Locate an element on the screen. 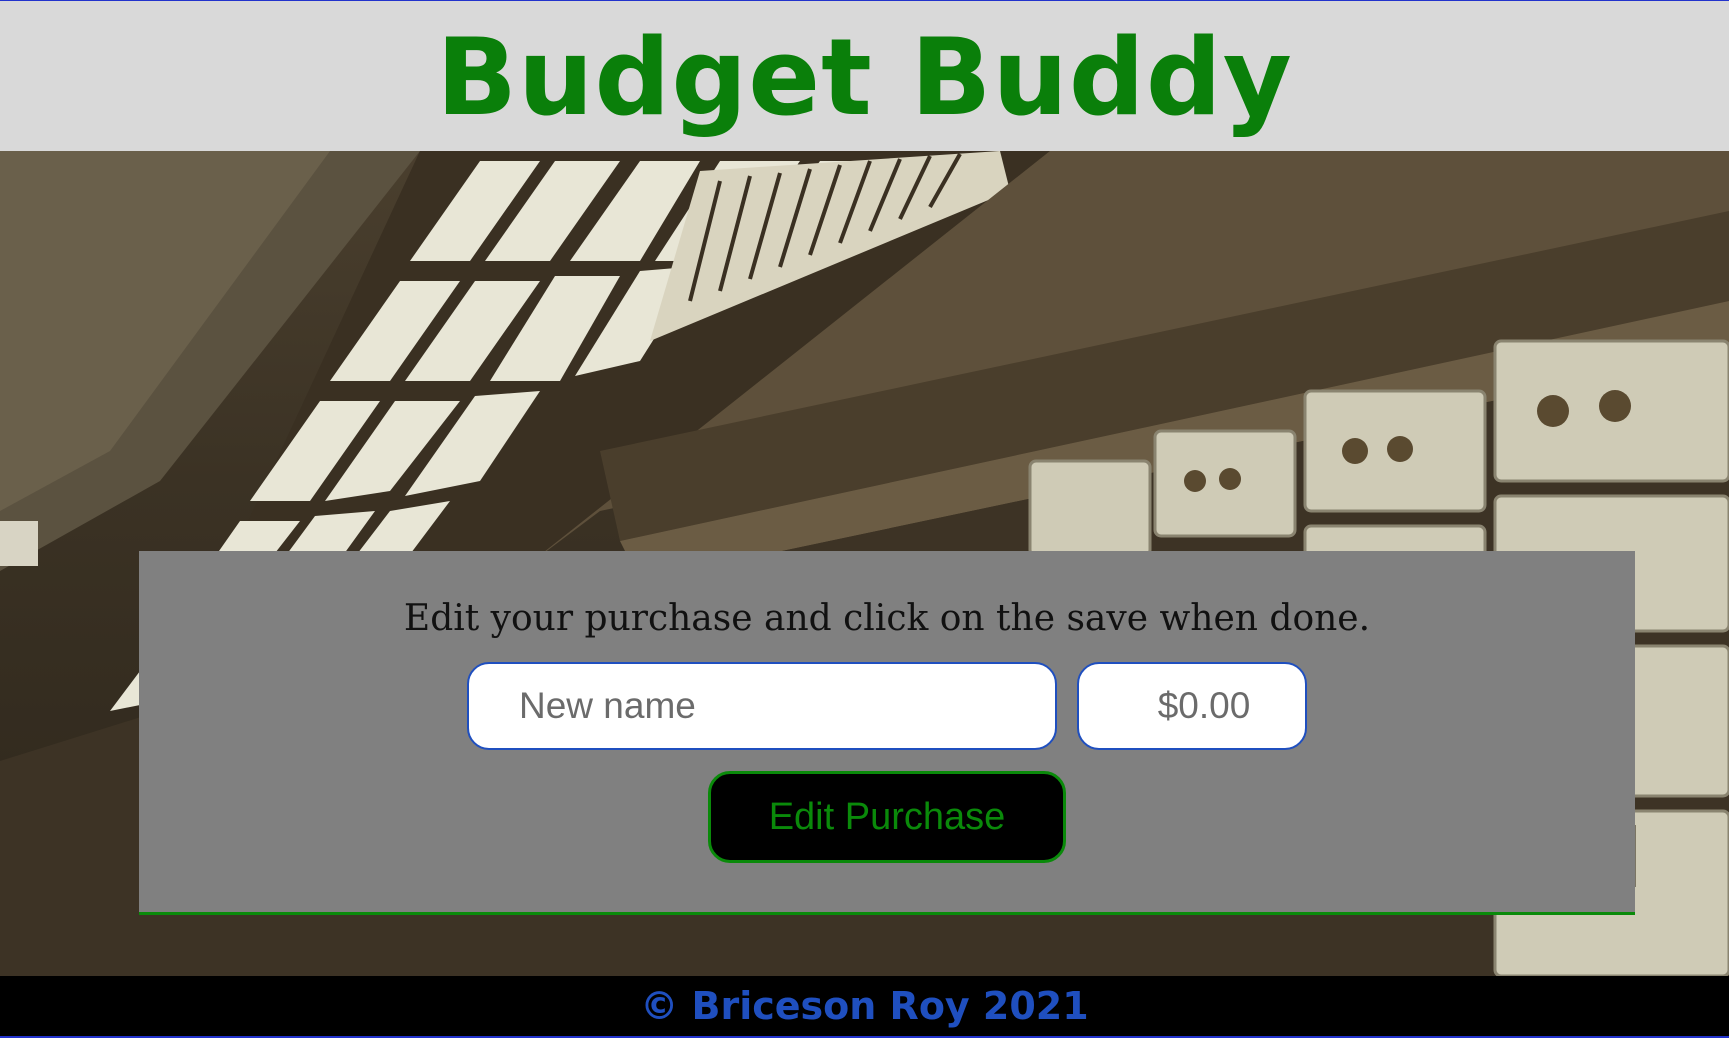 The width and height of the screenshot is (1729, 1038). site-title: Budget Buddy is located at coordinates (864, 77).